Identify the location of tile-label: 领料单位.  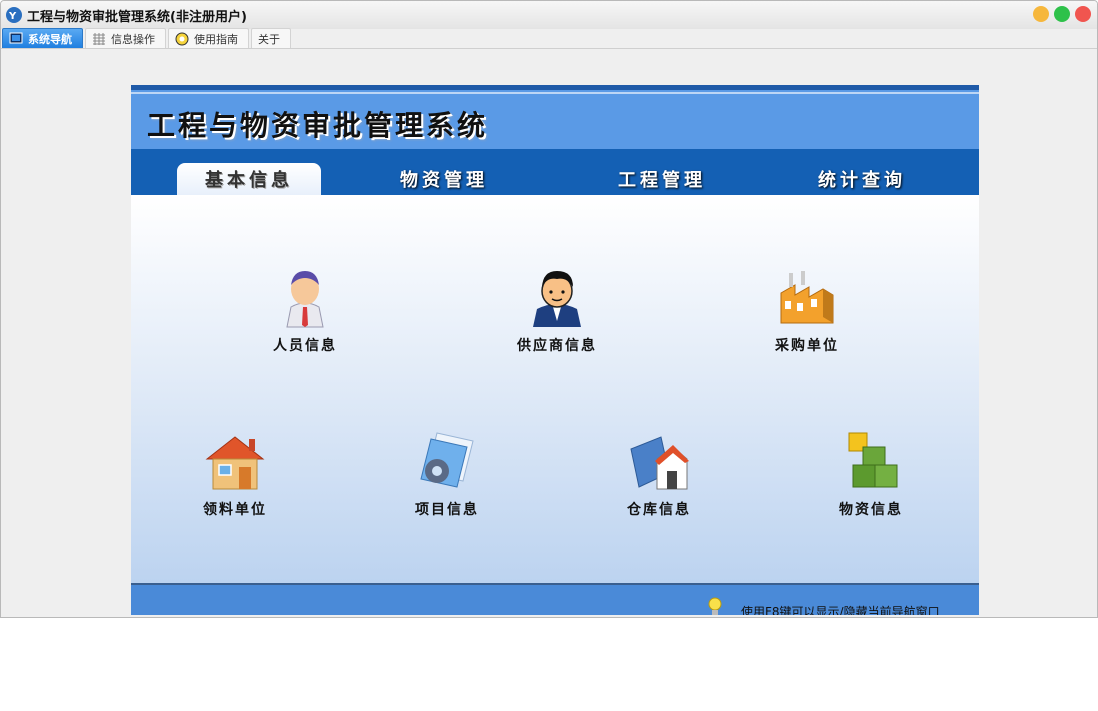
(235, 510).